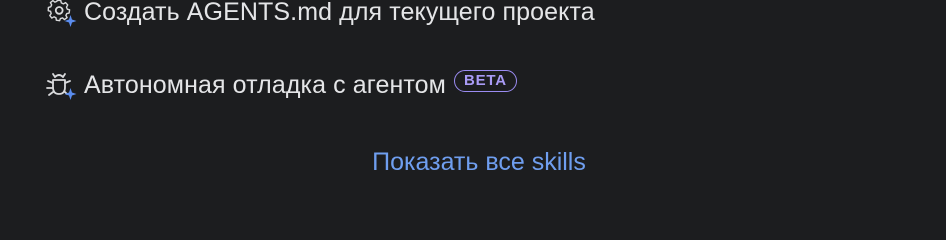  I want to click on beta-badge: BETA, so click(485, 81).